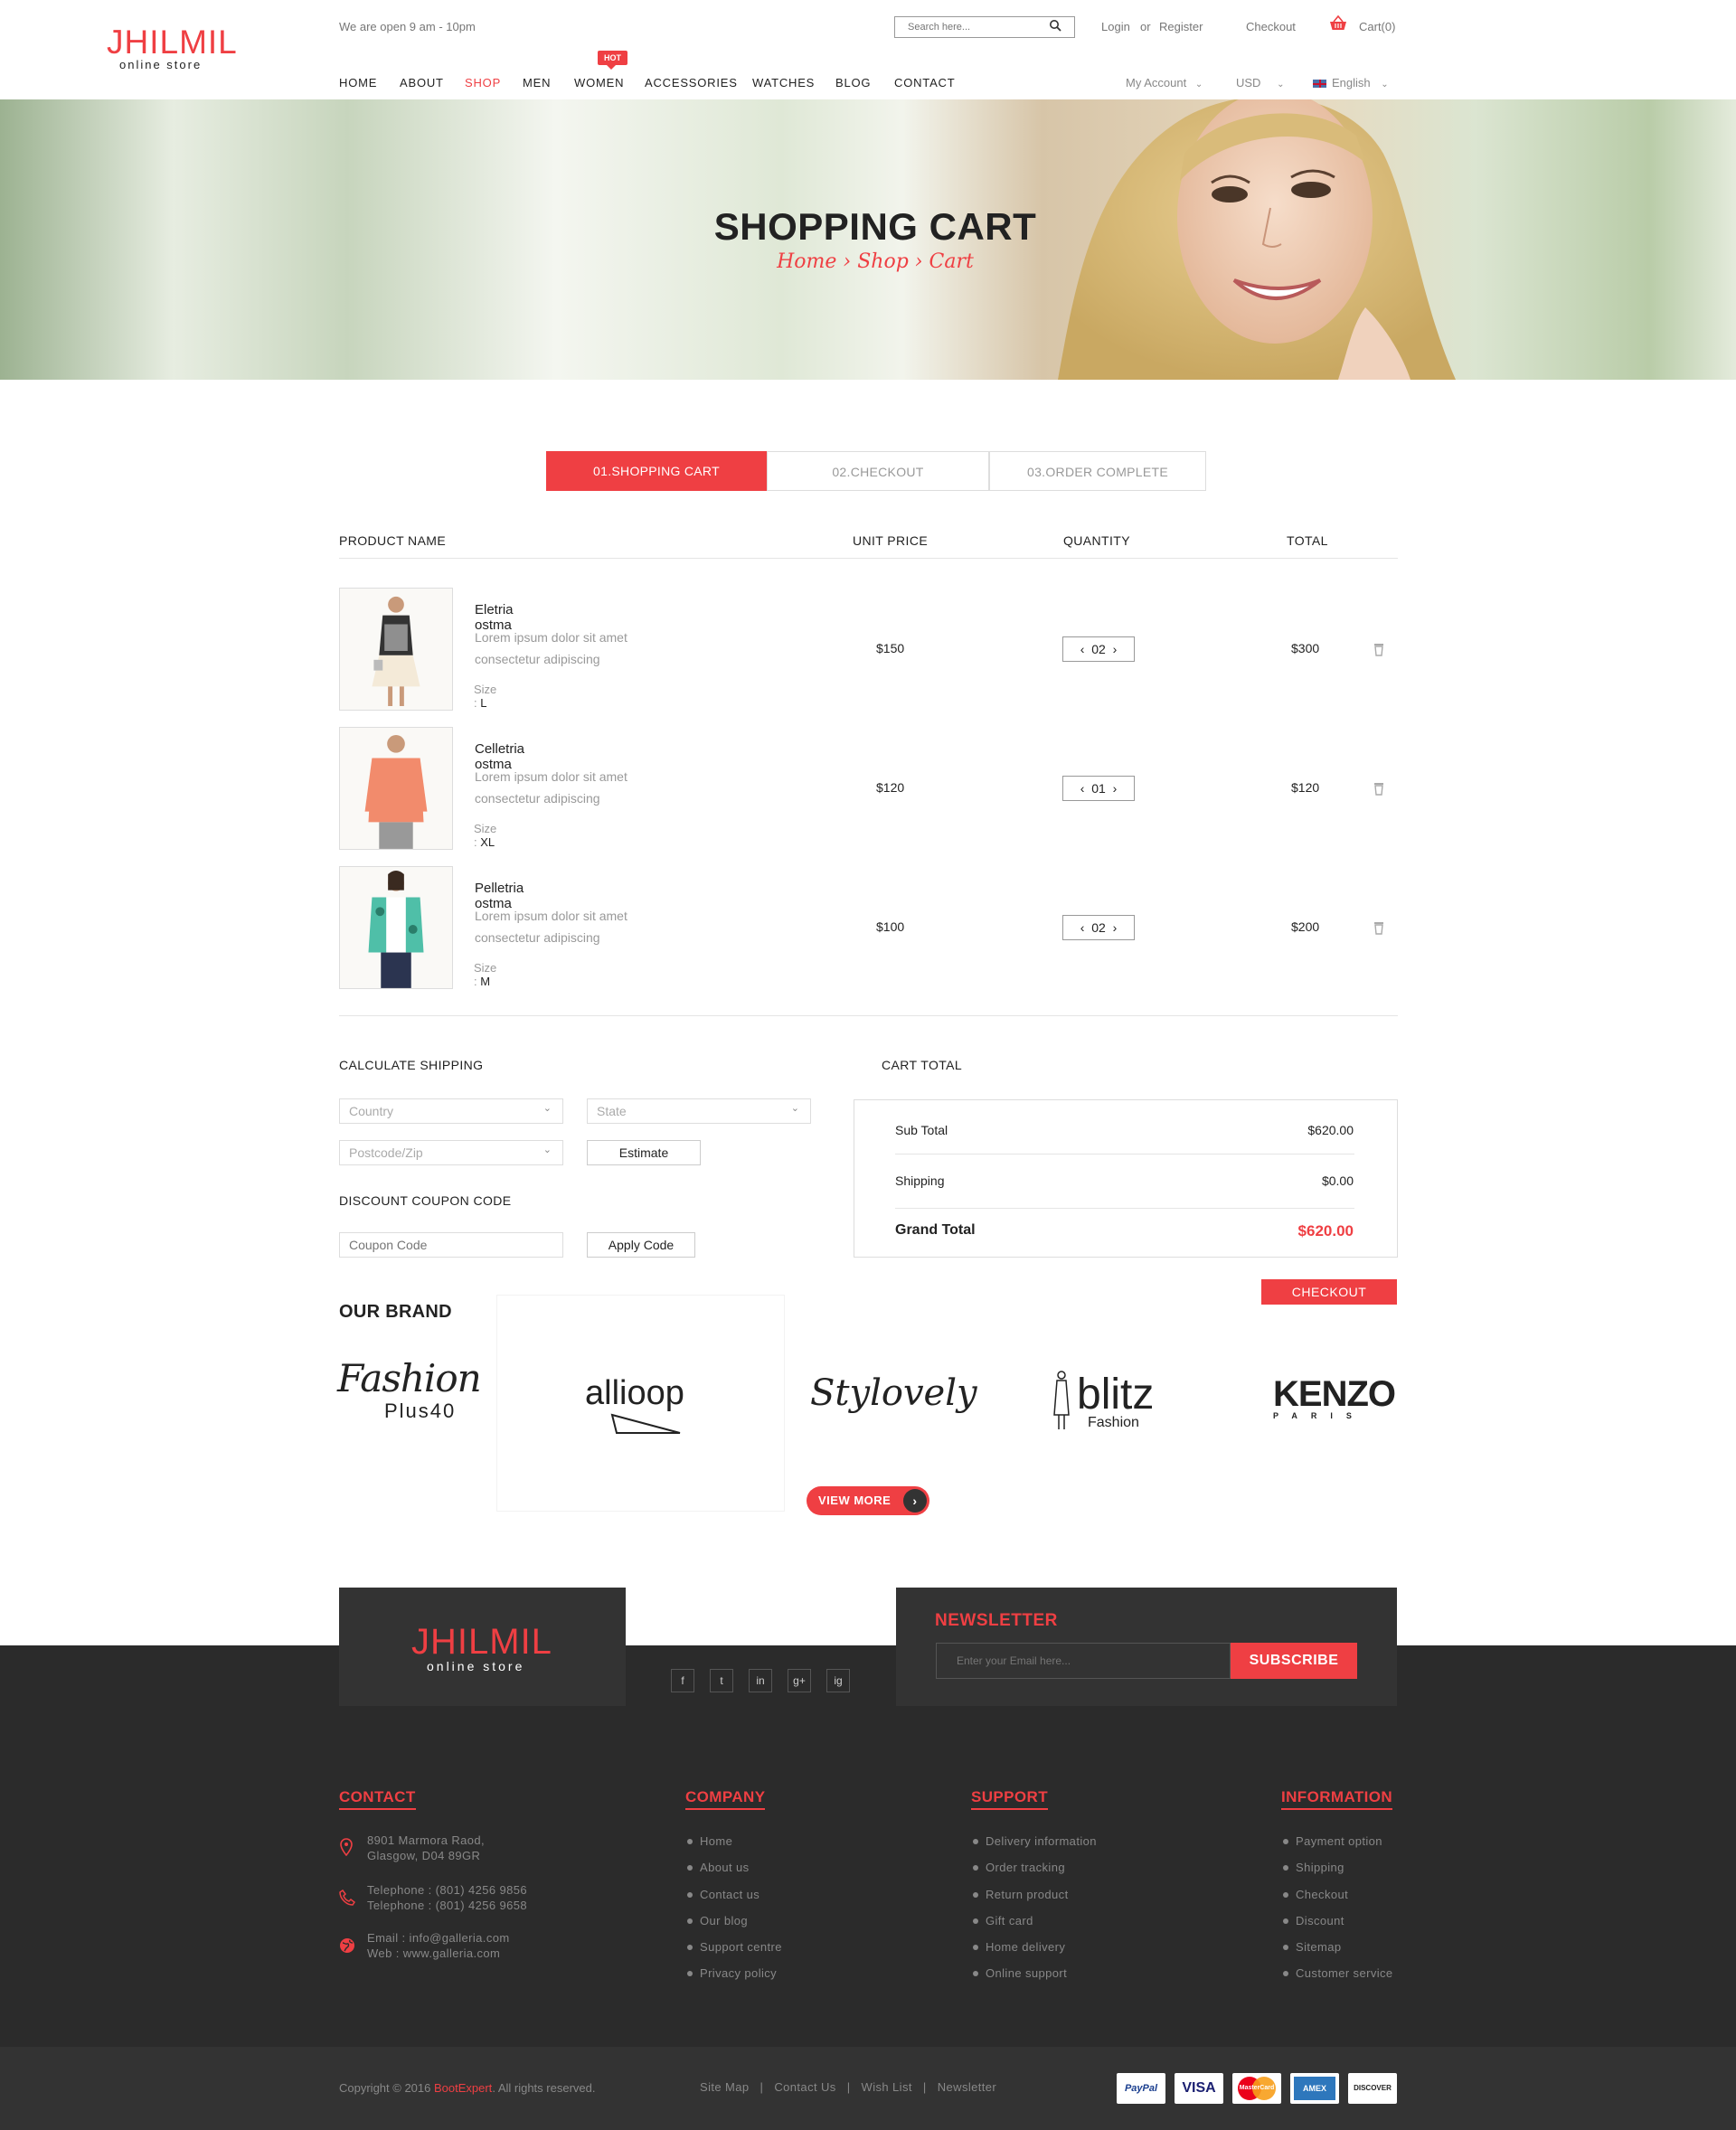 The image size is (1736, 2130). What do you see at coordinates (451, 1245) in the screenshot?
I see `coupon-input` at bounding box center [451, 1245].